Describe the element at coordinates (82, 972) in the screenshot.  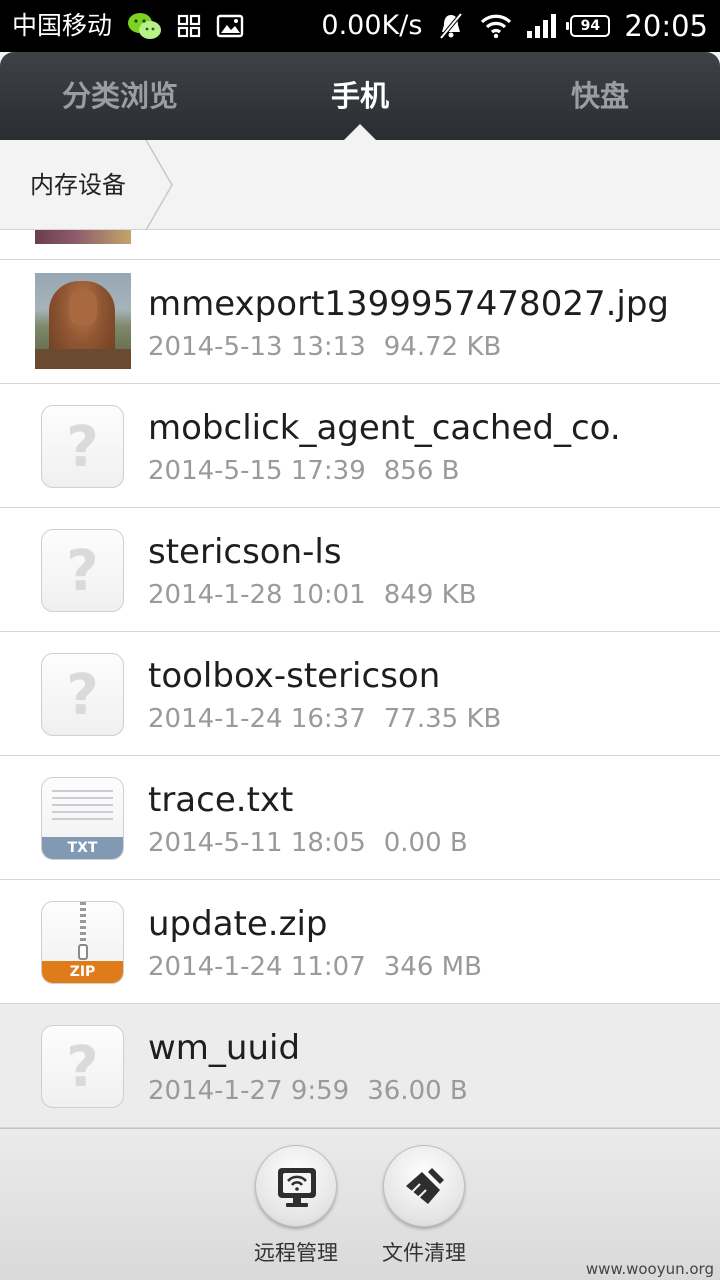
I see `file-type-tag: ZIP` at that location.